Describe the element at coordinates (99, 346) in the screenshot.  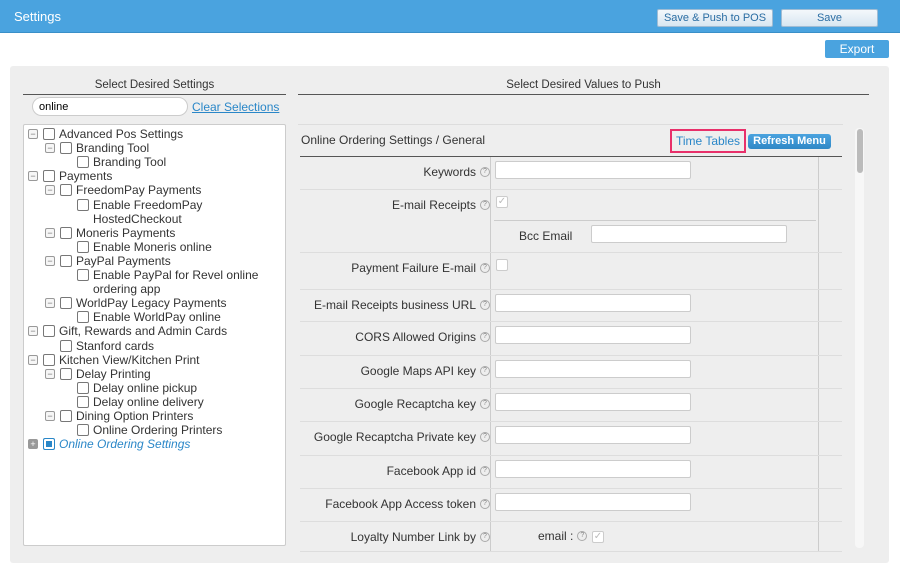
I see `tree-item: Stanford cards` at that location.